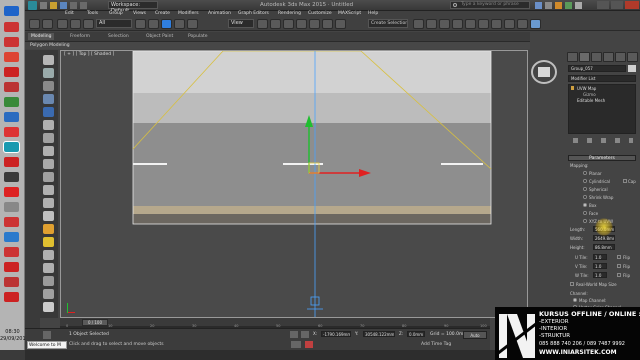 The width and height of the screenshot is (640, 360). I want to click on create-shape-icon, so click(48, 203).